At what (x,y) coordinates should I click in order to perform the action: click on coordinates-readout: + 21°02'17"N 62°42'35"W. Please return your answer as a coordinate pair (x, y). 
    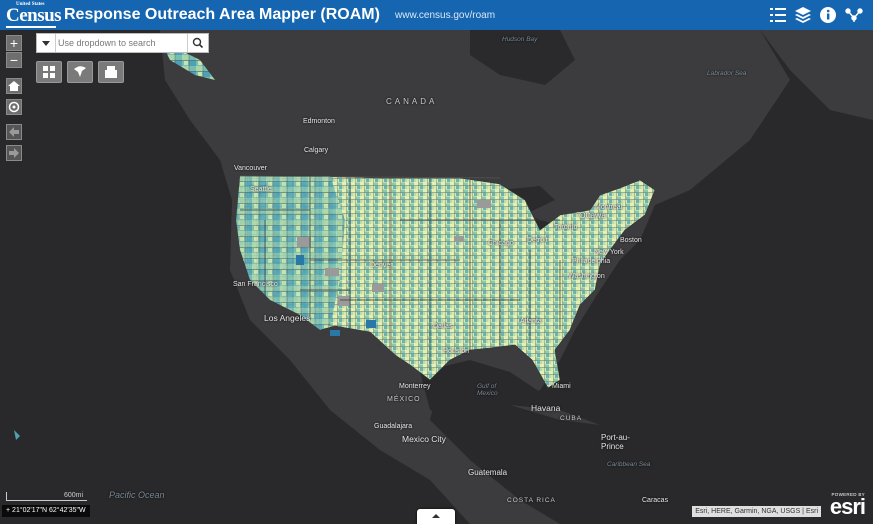
    Looking at the image, I should click on (46, 511).